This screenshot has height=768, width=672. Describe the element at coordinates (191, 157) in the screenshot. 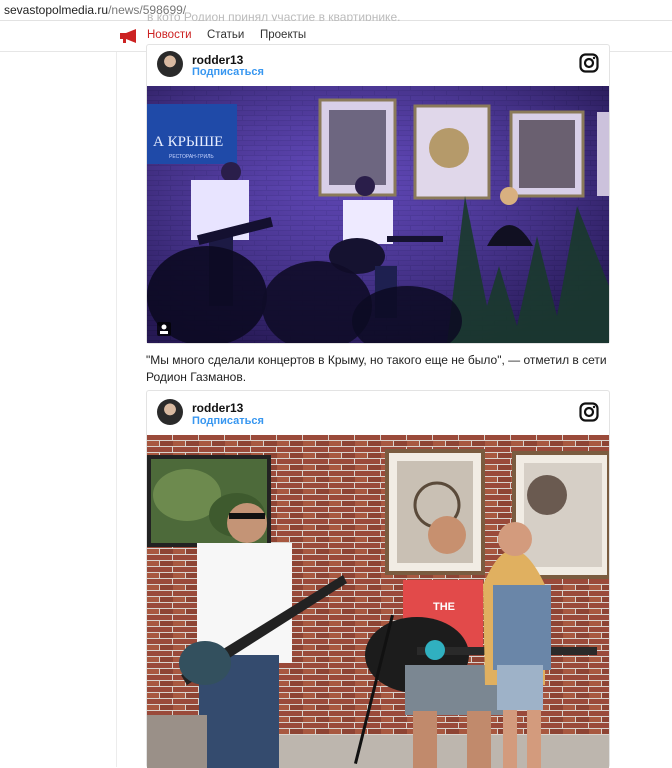

I see `venue-sign-subtext: РЕСТОРАН-ГРИЛЬ` at that location.